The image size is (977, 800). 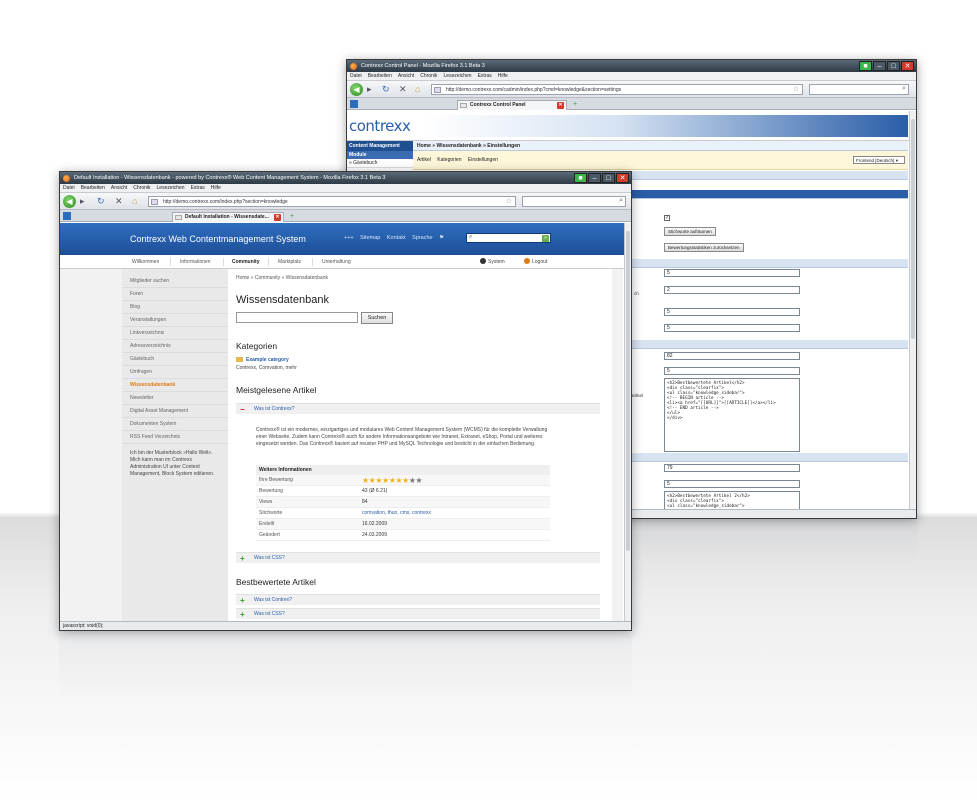 What do you see at coordinates (228, 217) in the screenshot?
I see `tab-default-installation: Default Installation - Wissensdate... ✕` at bounding box center [228, 217].